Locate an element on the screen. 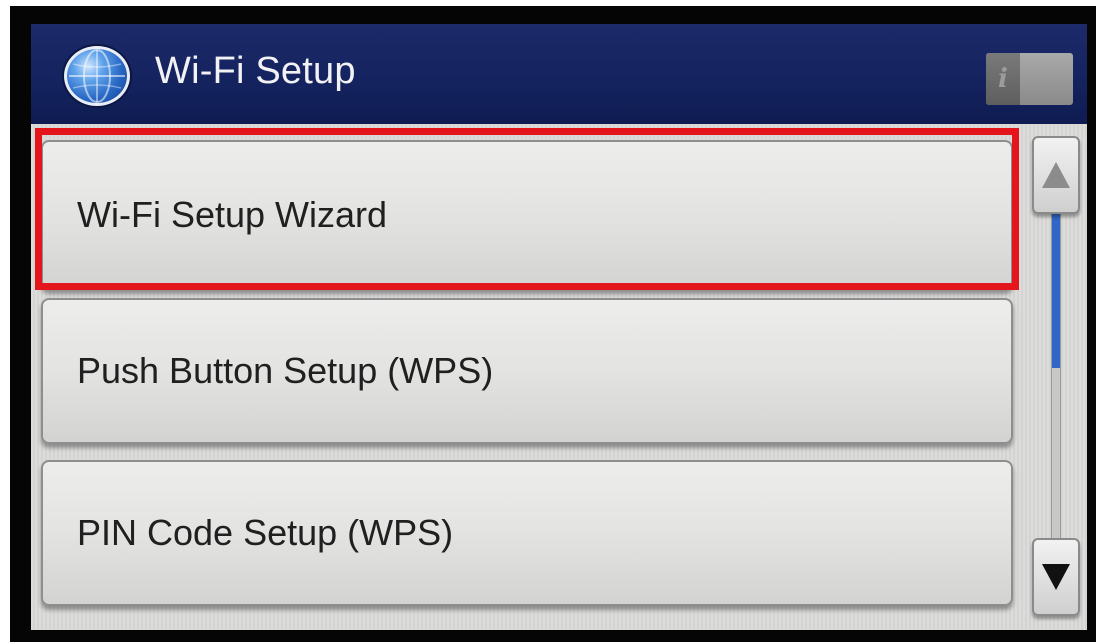 This screenshot has width=1100, height=644. scrollbar-thumb is located at coordinates (1056, 290).